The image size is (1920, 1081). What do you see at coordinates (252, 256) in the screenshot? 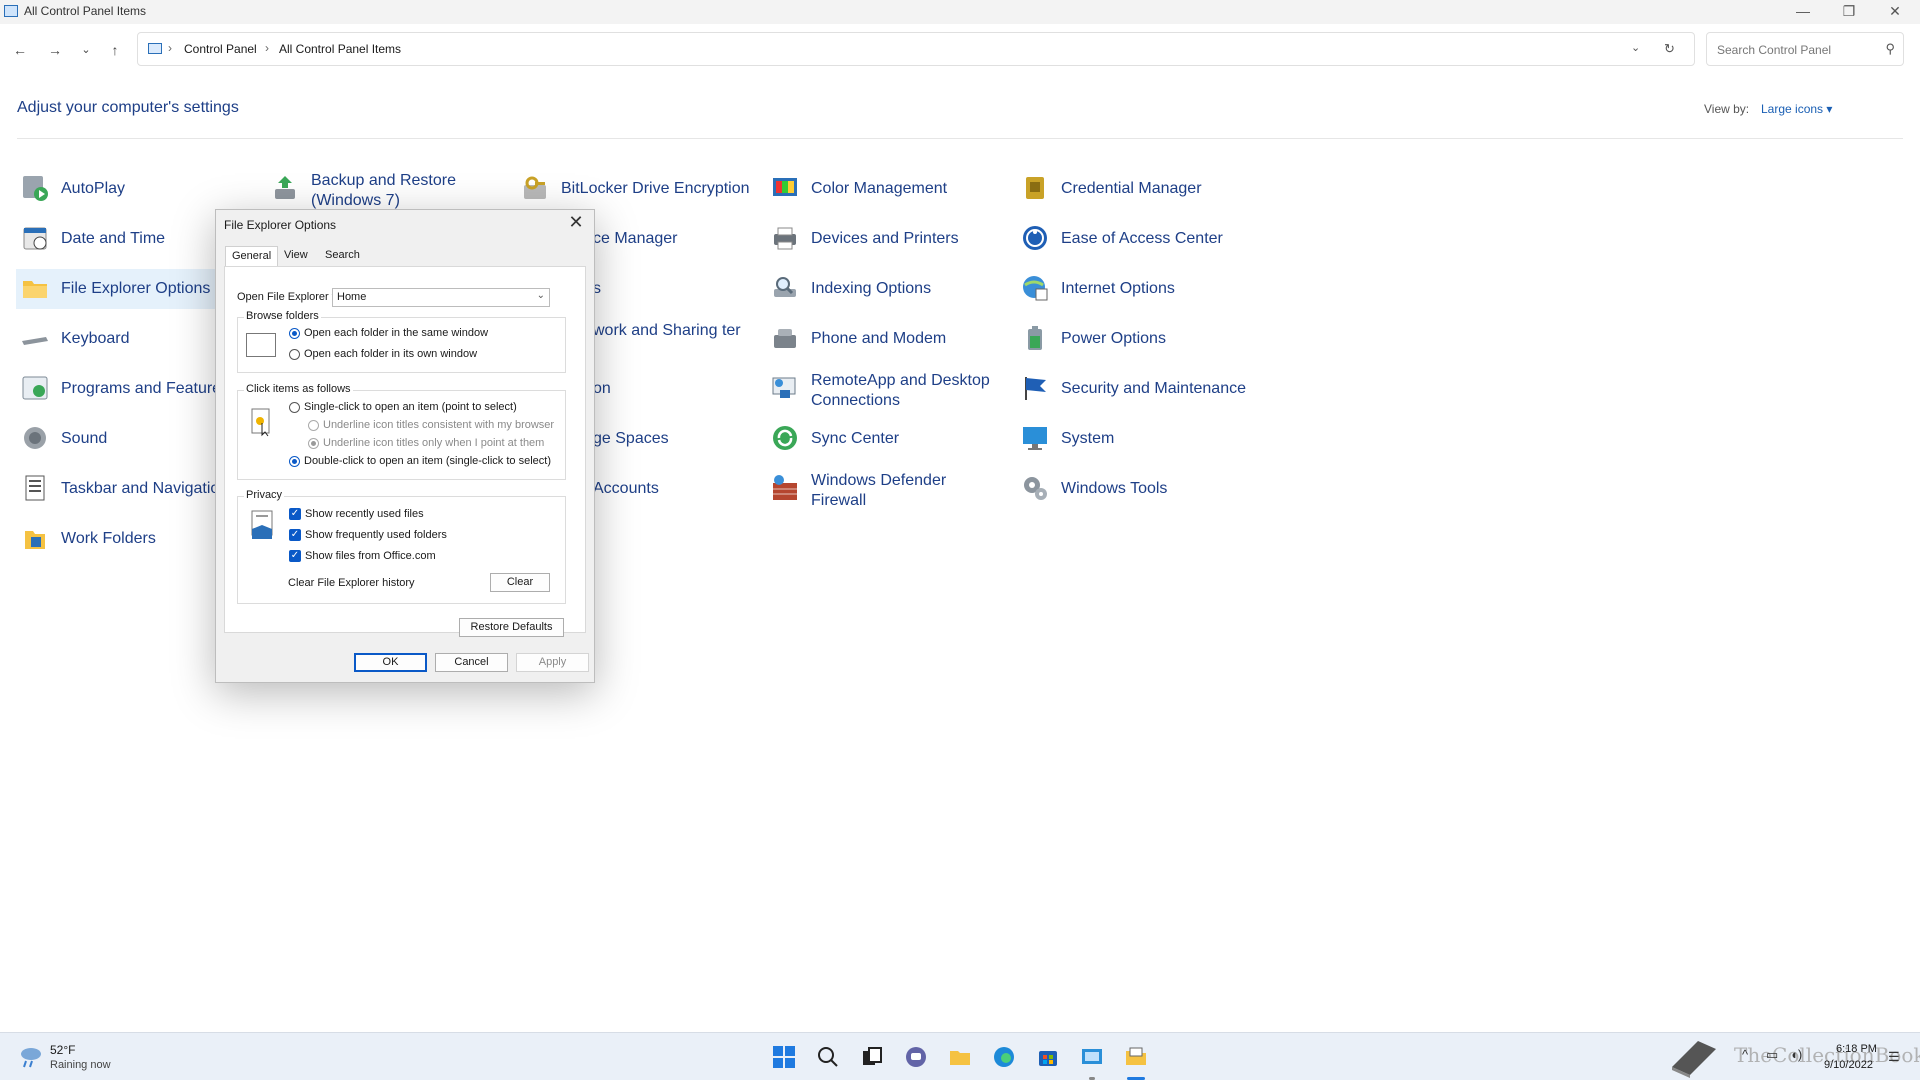
I see `tab-general: General` at bounding box center [252, 256].